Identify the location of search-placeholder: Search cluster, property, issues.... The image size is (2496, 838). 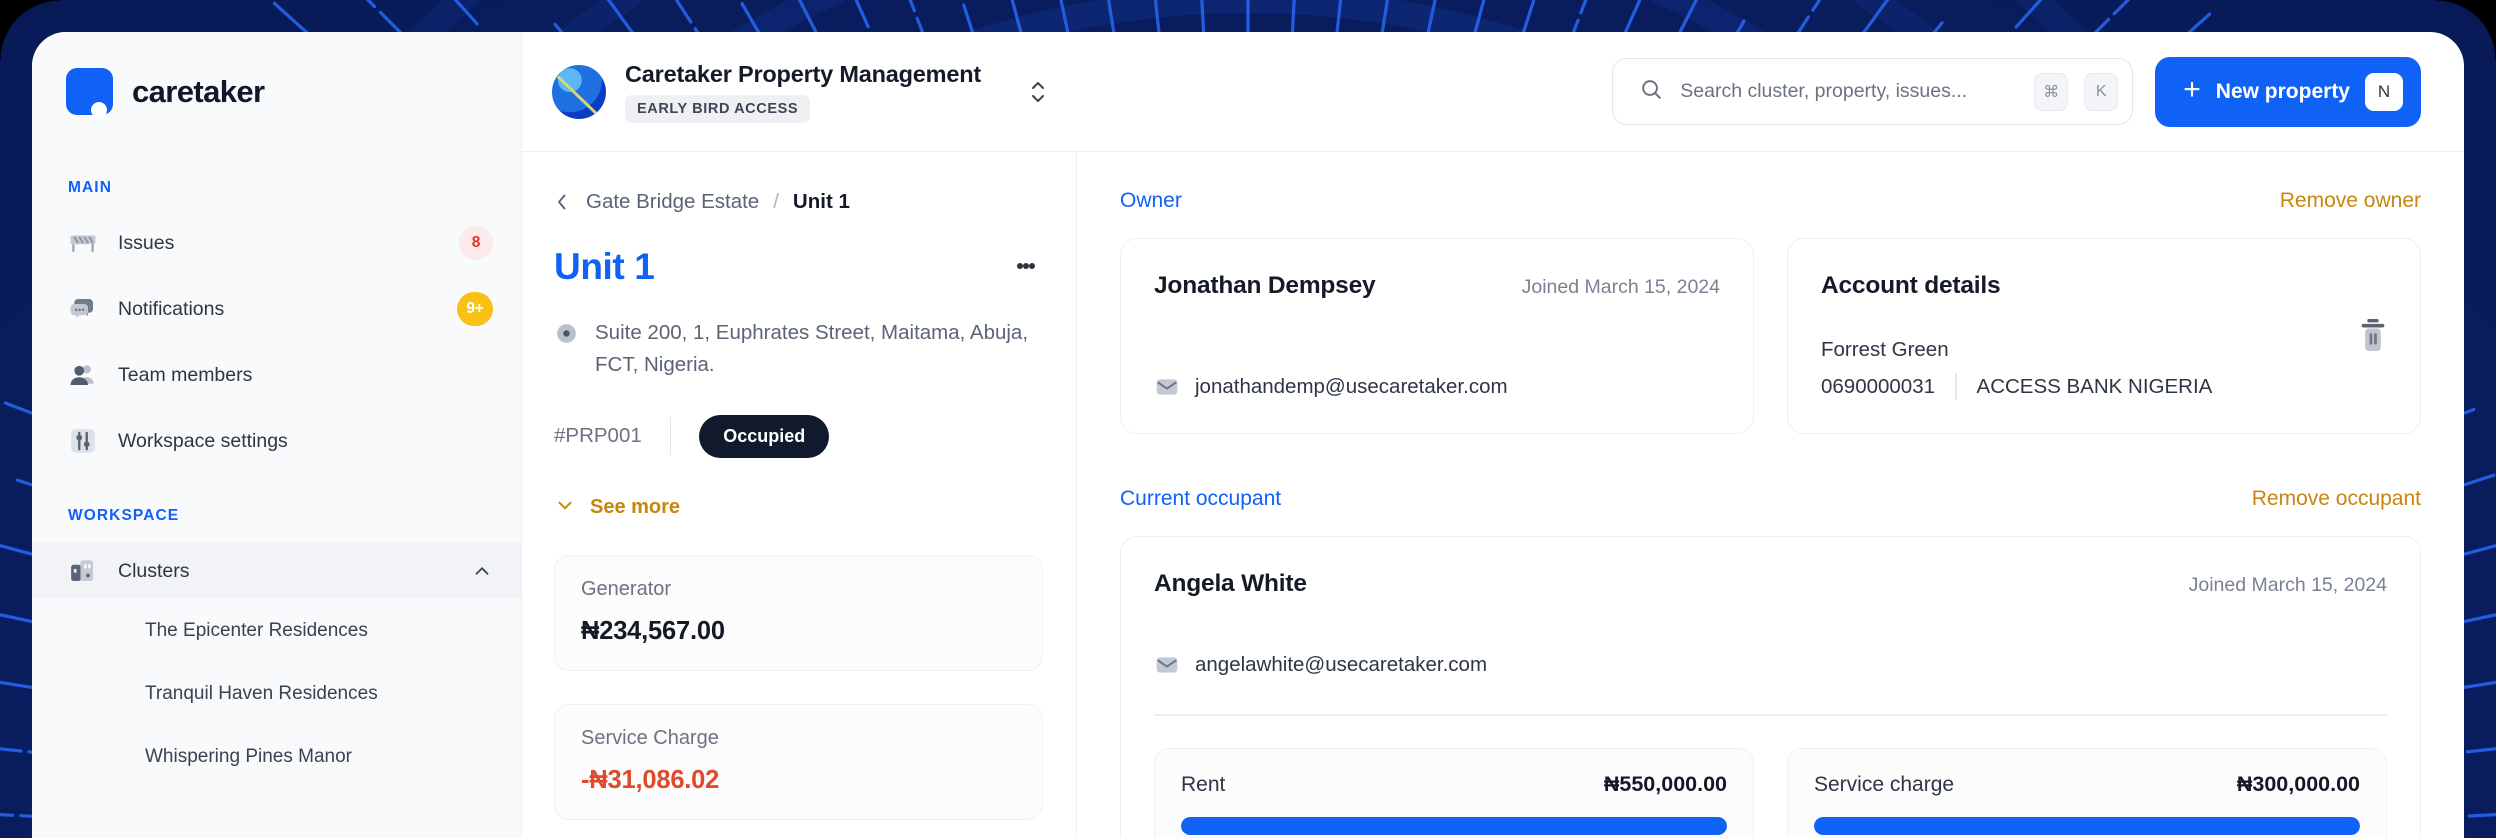
(1824, 91).